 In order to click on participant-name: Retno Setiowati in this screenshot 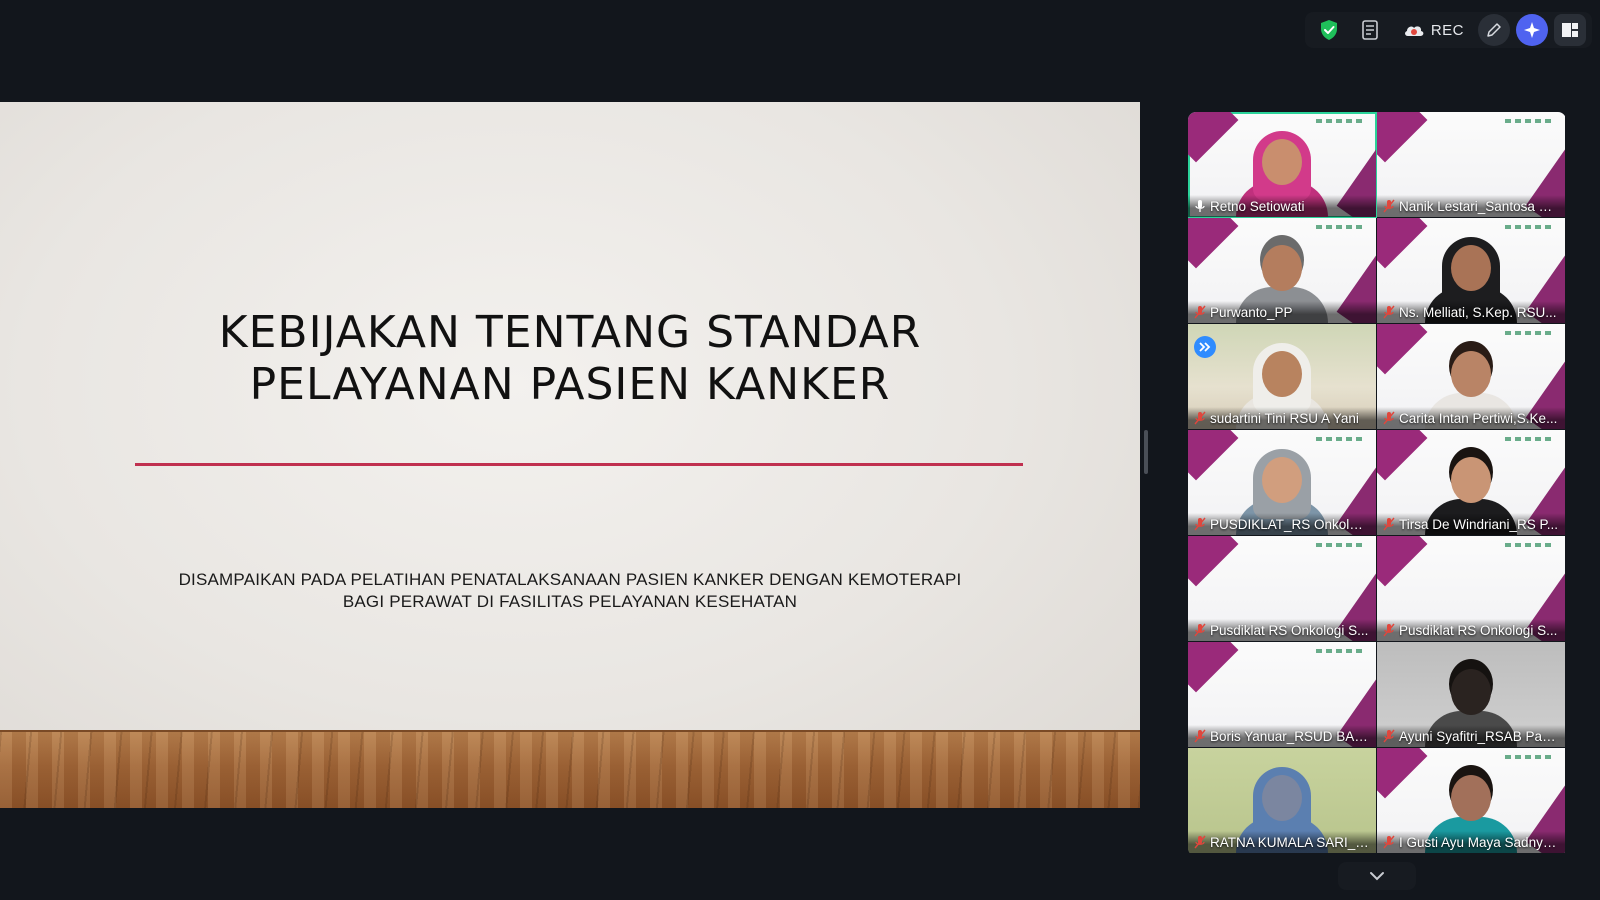, I will do `click(1257, 206)`.